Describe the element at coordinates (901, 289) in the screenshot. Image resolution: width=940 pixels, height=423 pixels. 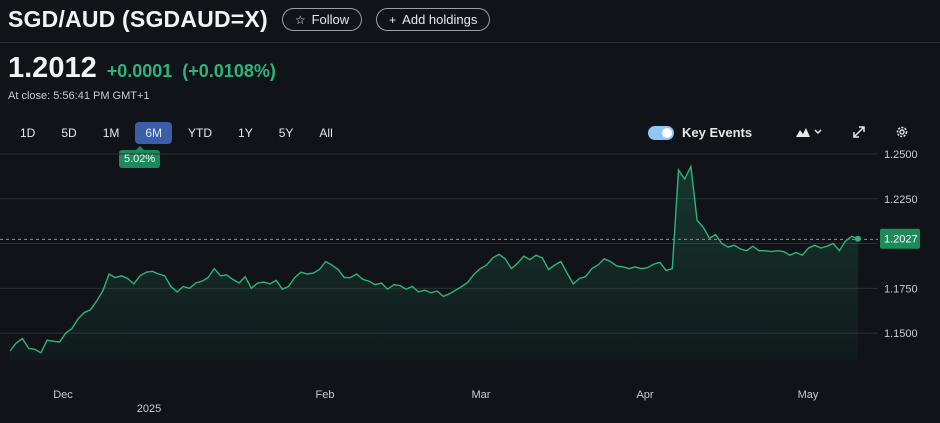
I see `y-tick-label: 1.1750` at that location.